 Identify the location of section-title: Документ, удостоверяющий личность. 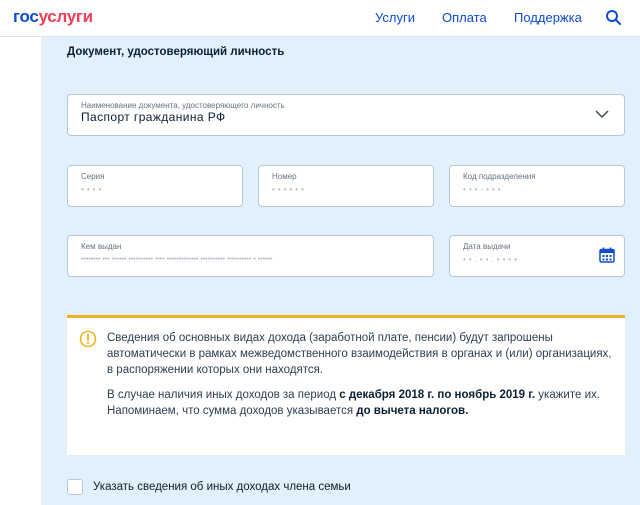
(176, 52).